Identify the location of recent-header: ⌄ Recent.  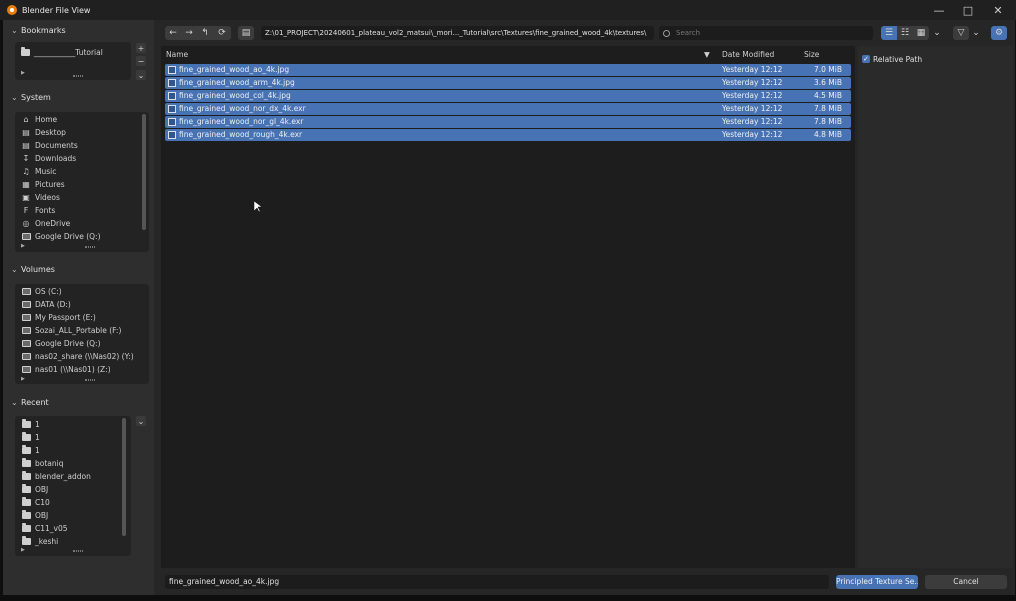
(30, 402).